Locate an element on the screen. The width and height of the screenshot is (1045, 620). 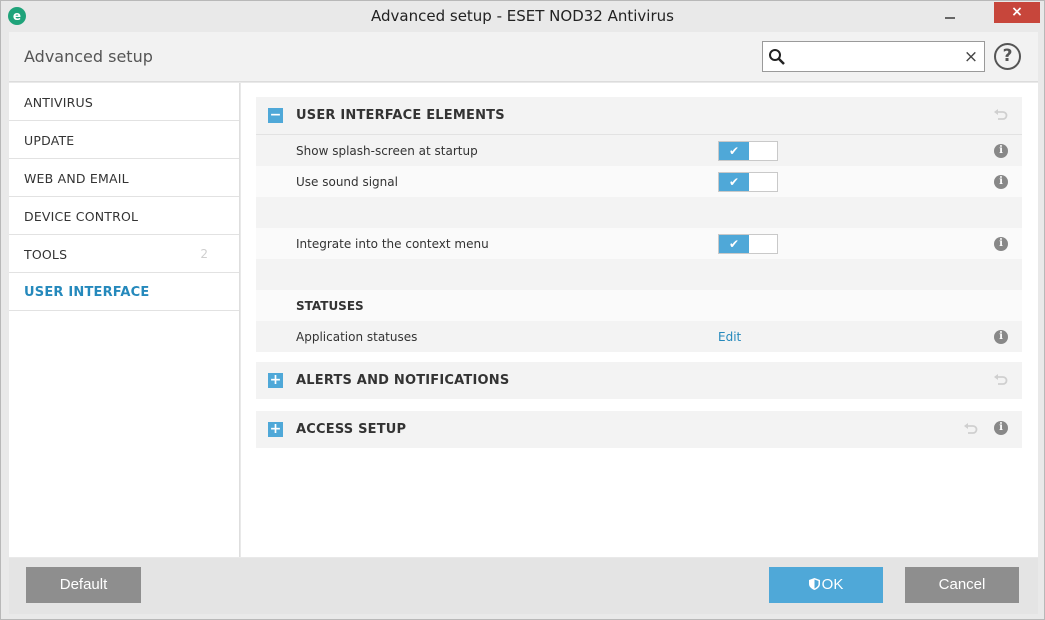
sidebar-item-user-interface: USER INTERFACE is located at coordinates (124, 292).